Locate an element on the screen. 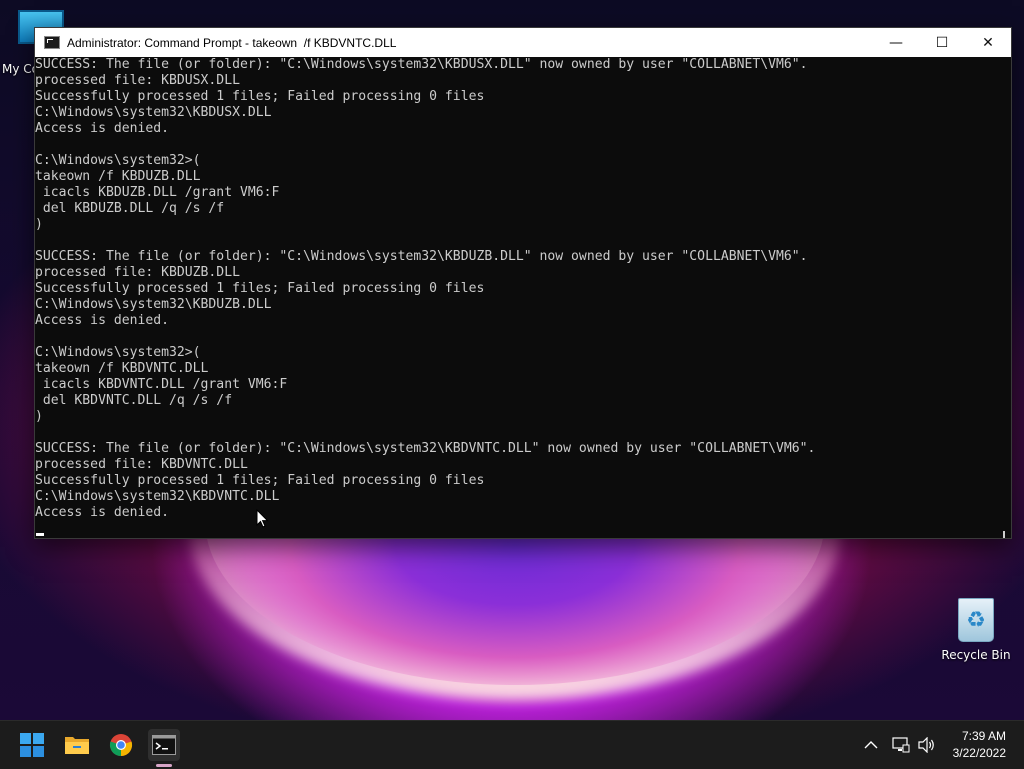 This screenshot has width=1024, height=769. volume-button is located at coordinates (927, 745).